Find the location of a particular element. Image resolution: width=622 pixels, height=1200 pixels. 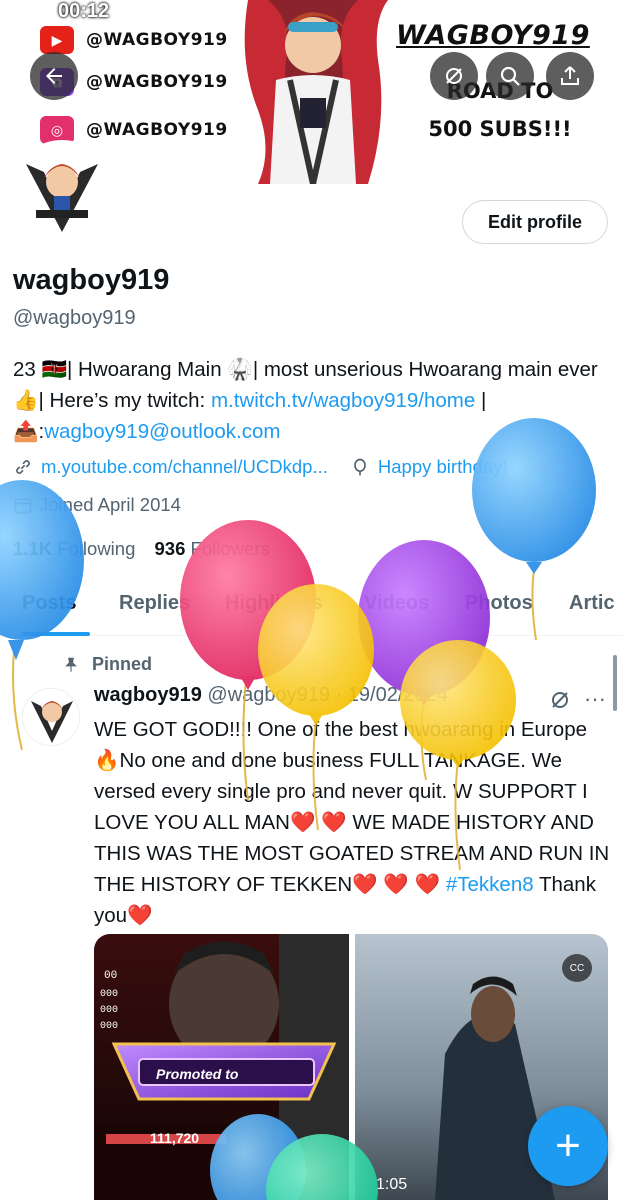

profile-display-name: wagboy919 is located at coordinates (91, 280).